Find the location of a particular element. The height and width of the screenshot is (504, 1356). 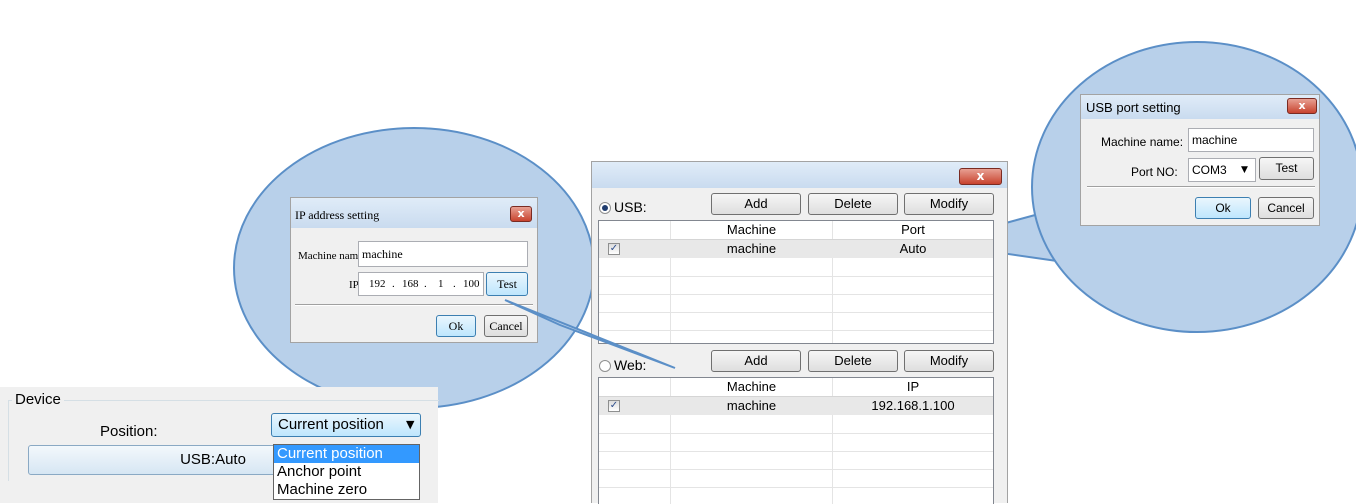

usb-test-label: Test is located at coordinates (1286, 168).